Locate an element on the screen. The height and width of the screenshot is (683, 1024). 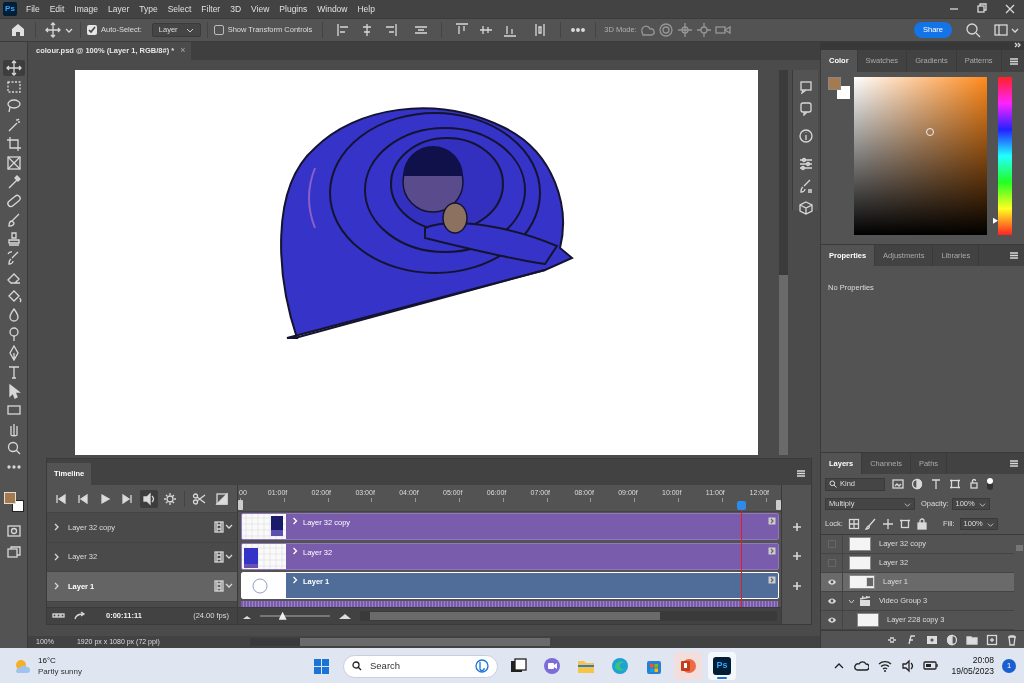
share-arrow-icon is located at coordinates (79, 616).